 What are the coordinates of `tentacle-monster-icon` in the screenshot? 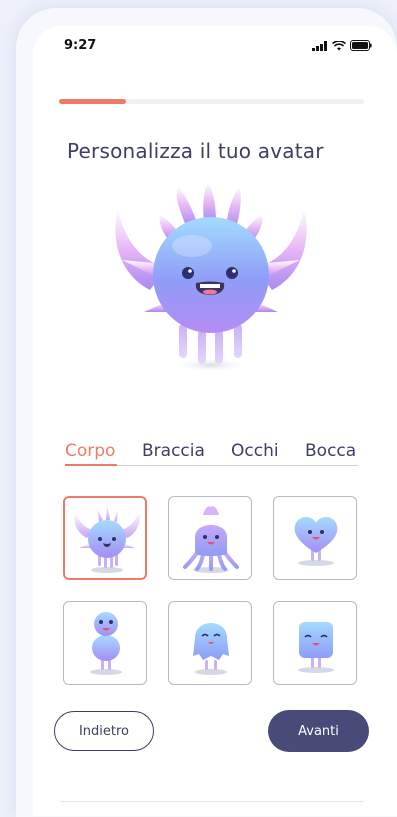 It's located at (211, 539).